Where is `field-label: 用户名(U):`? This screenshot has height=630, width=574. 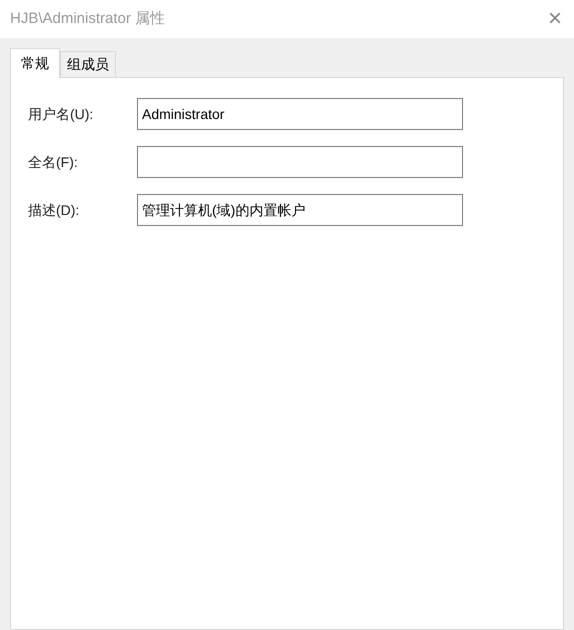 field-label: 用户名(U): is located at coordinates (61, 114).